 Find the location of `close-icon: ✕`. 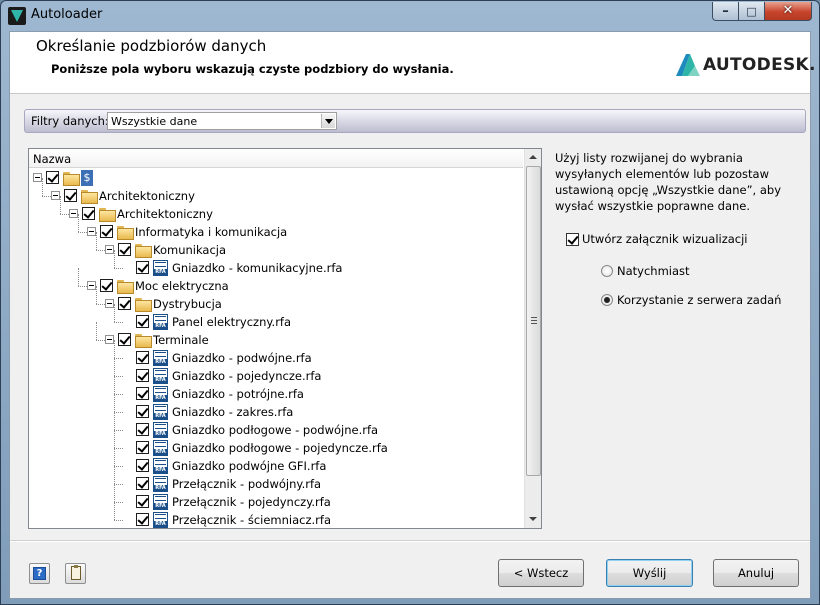

close-icon: ✕ is located at coordinates (788, 10).